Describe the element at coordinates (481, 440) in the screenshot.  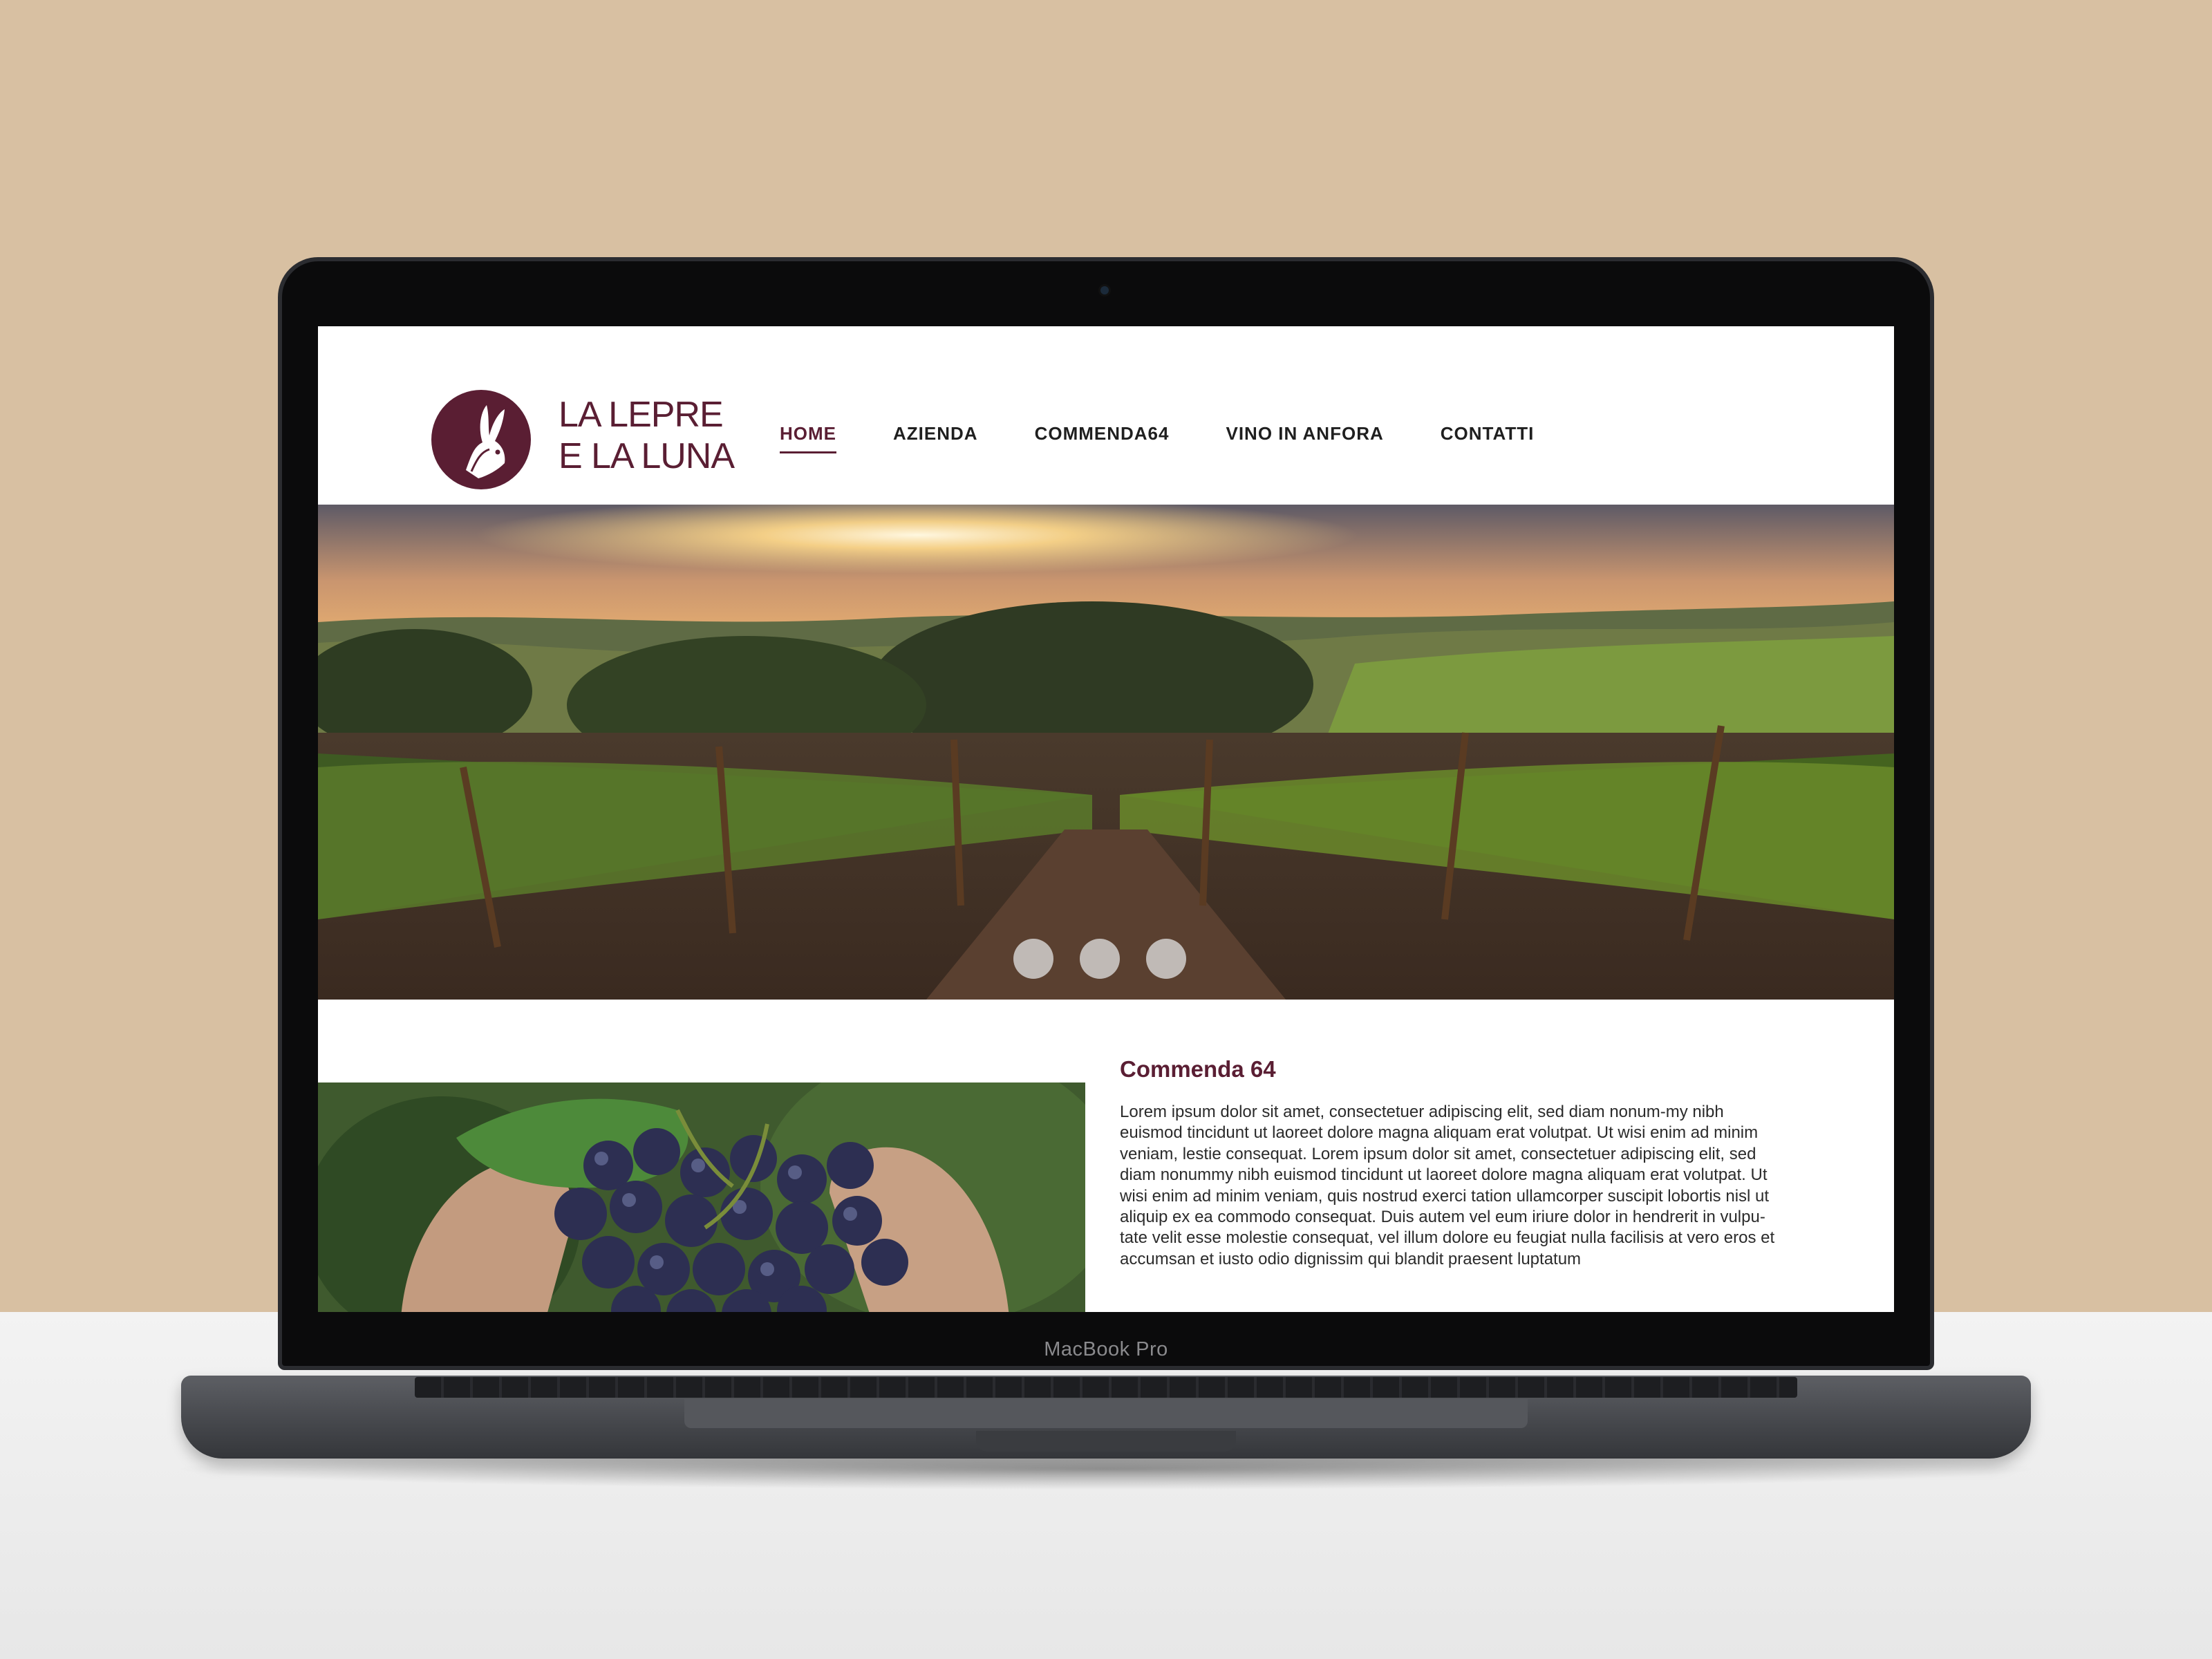
I see `hare-moon-logo-icon` at that location.